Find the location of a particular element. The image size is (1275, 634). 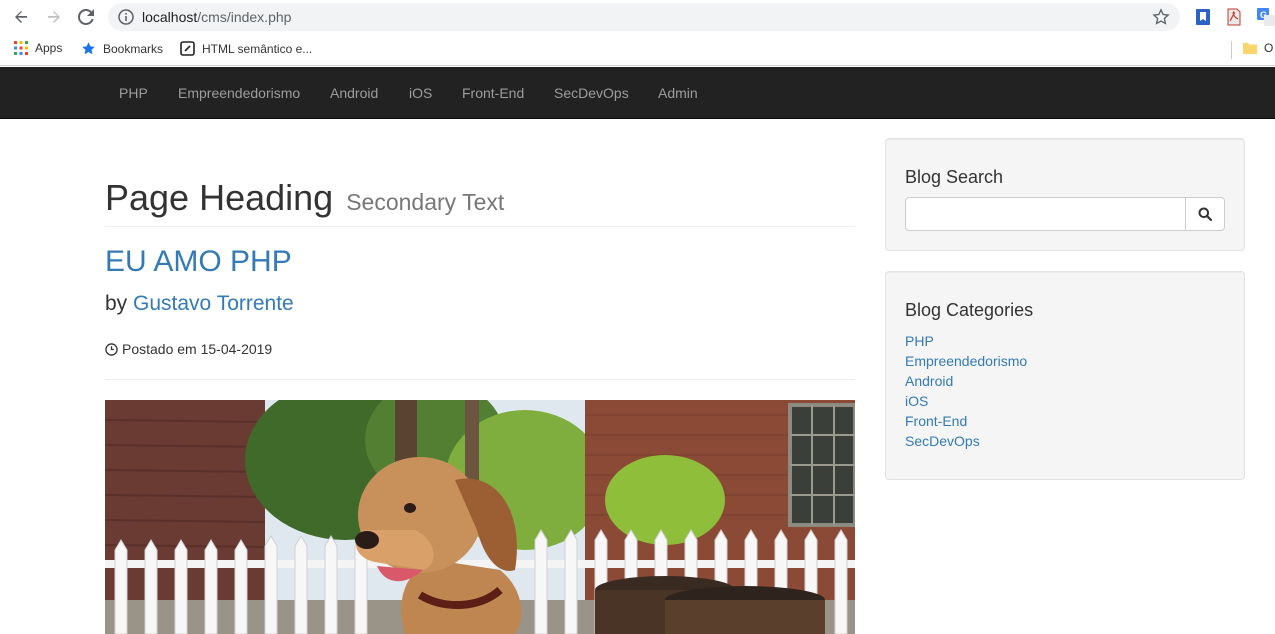

category-link-php: PHP is located at coordinates (966, 341).